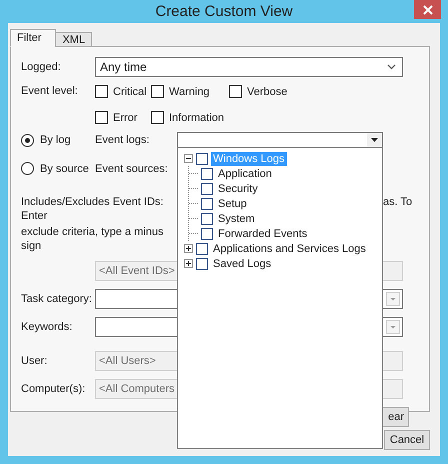 Image resolution: width=448 pixels, height=464 pixels. I want to click on close-icon, so click(427, 9).